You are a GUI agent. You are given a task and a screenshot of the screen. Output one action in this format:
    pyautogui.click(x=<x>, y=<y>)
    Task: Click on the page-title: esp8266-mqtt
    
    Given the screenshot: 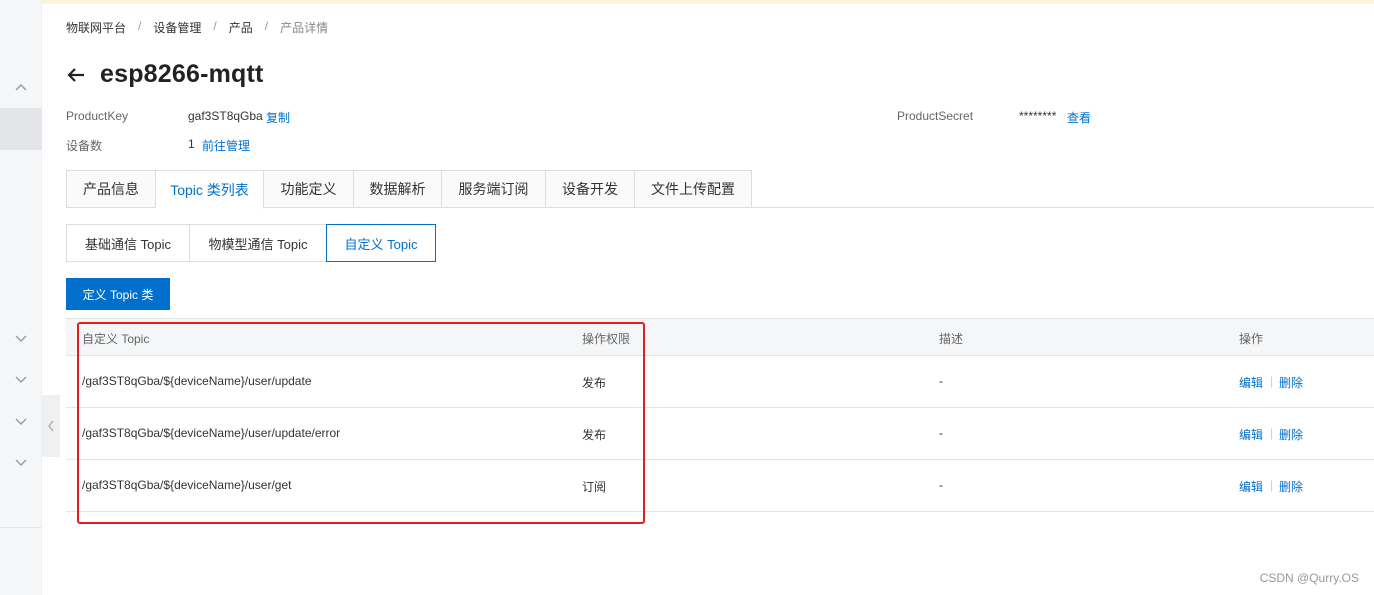 What is the action you would take?
    pyautogui.click(x=182, y=74)
    